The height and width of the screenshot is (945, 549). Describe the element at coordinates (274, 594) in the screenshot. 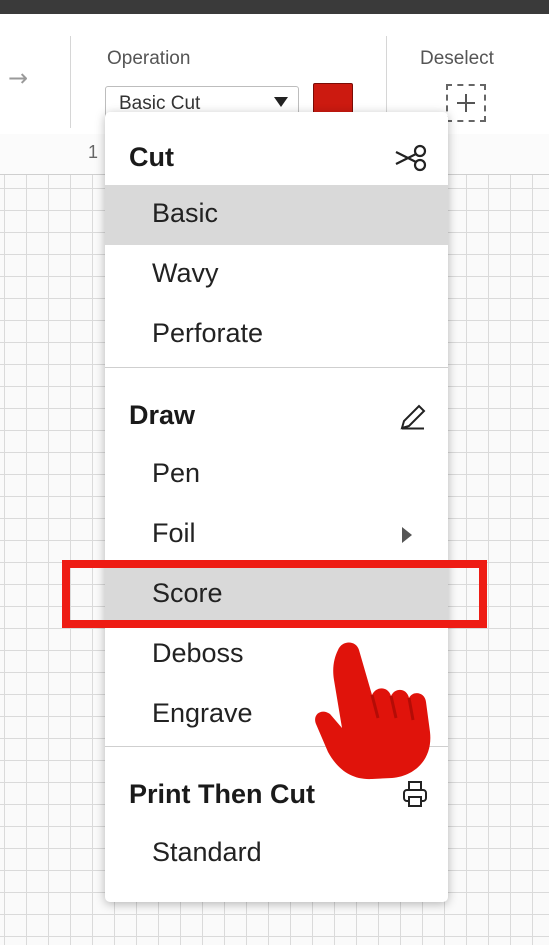

I see `score-highlight-box` at that location.